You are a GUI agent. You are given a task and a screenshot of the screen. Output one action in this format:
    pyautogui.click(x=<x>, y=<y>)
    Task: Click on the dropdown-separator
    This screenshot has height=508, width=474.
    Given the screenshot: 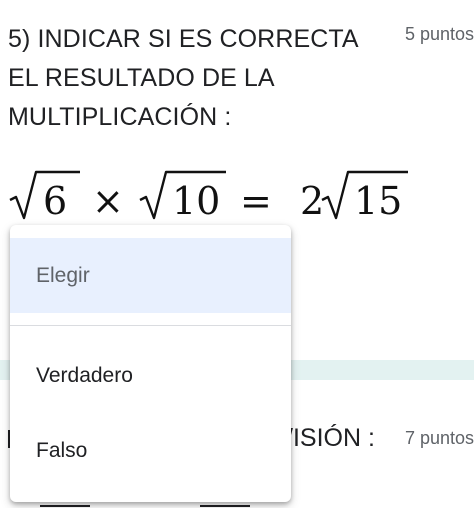 What is the action you would take?
    pyautogui.click(x=150, y=325)
    